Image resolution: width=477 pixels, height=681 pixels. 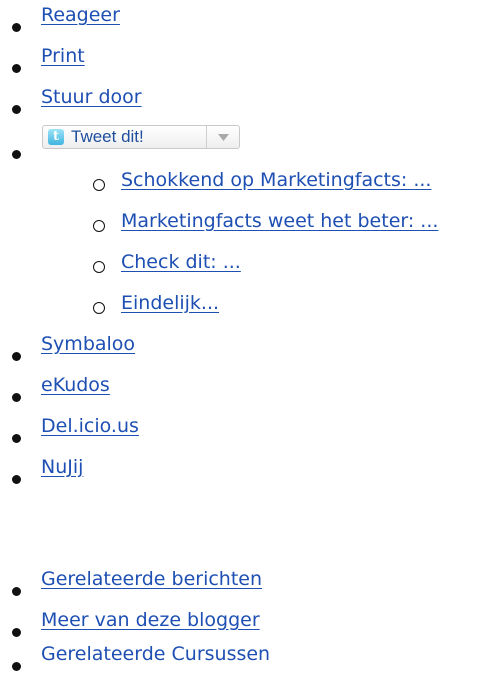 I want to click on tweet-dropdown-toggle, so click(x=223, y=137).